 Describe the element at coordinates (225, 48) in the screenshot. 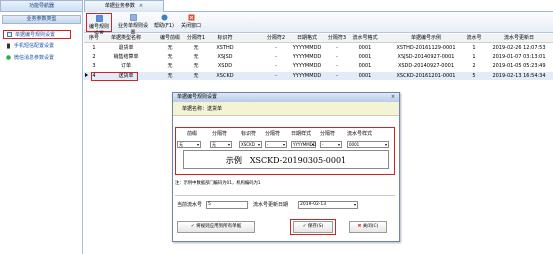

I see `table-cell: XSTHD` at that location.